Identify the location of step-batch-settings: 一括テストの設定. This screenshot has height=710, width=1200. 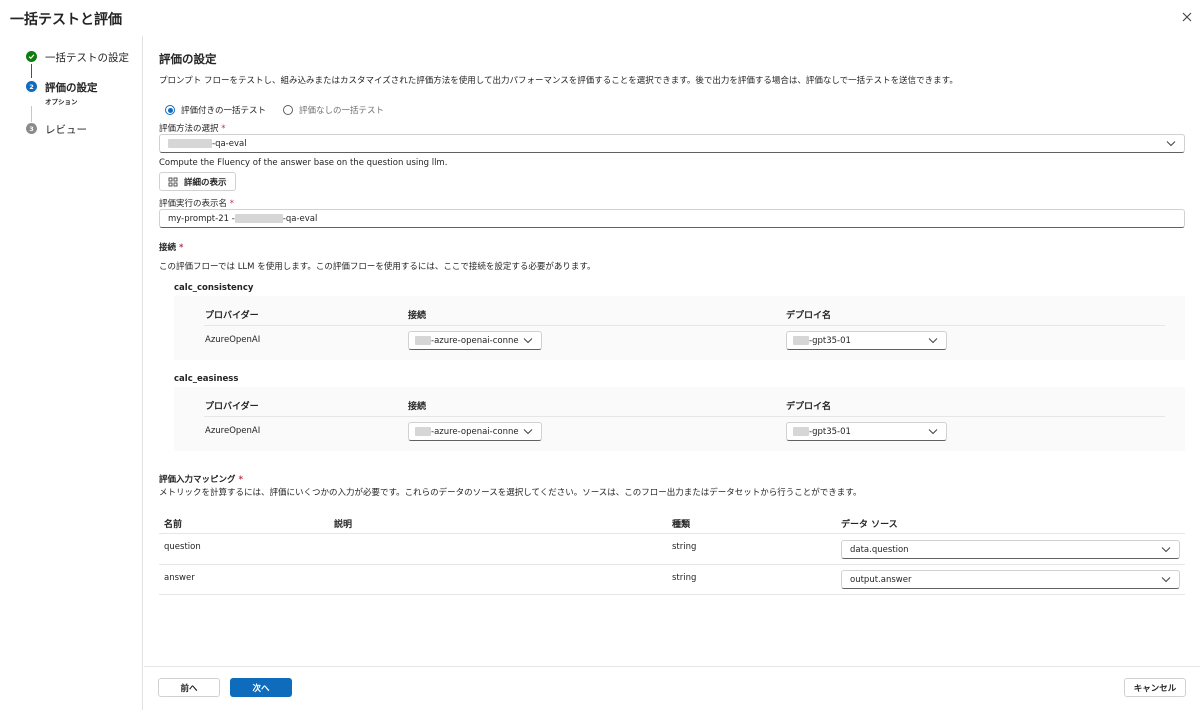
(77, 57).